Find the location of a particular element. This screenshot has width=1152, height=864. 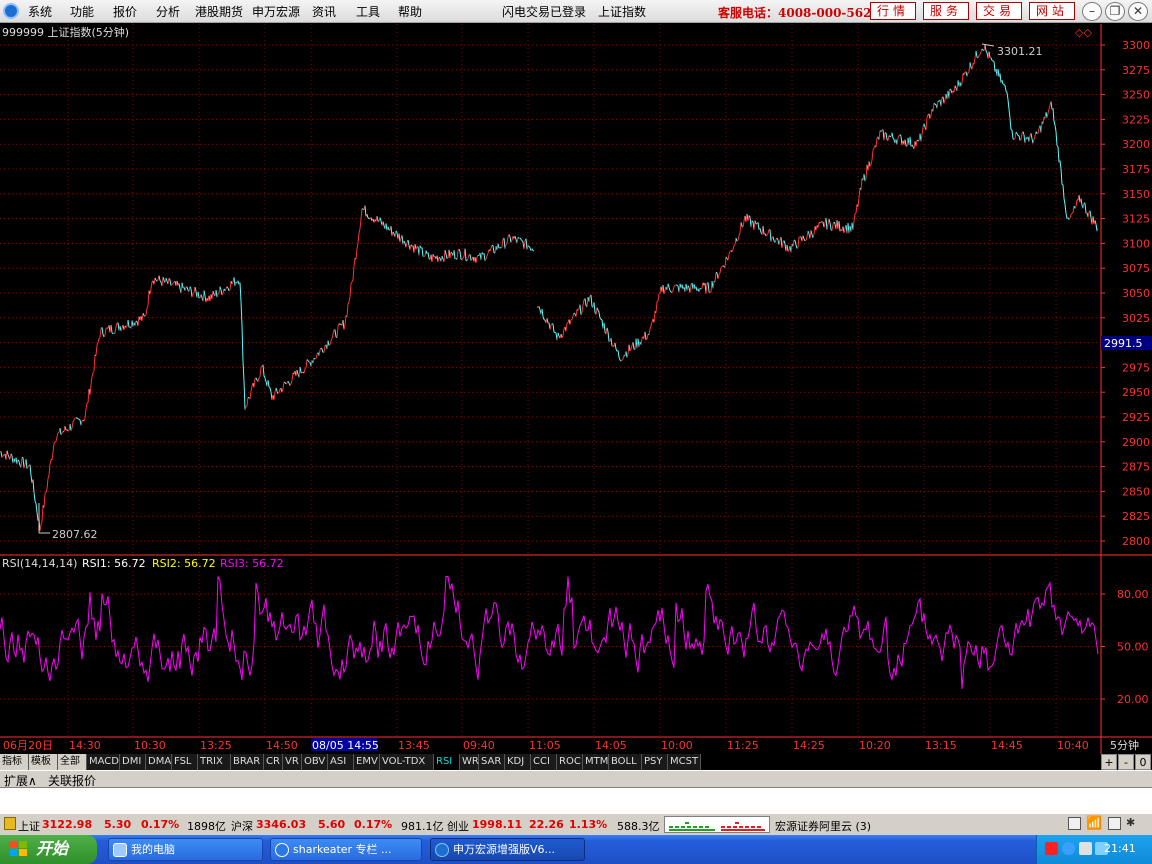

window-icon is located at coordinates (1114, 823).